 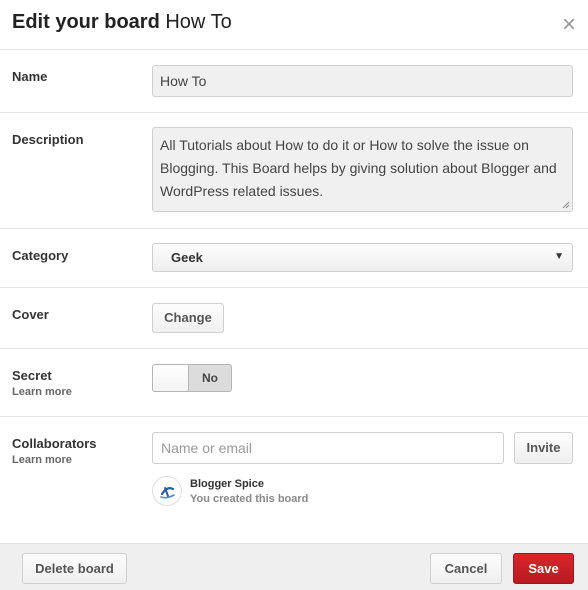 I want to click on collaborators-label: Collaborators, so click(x=54, y=443).